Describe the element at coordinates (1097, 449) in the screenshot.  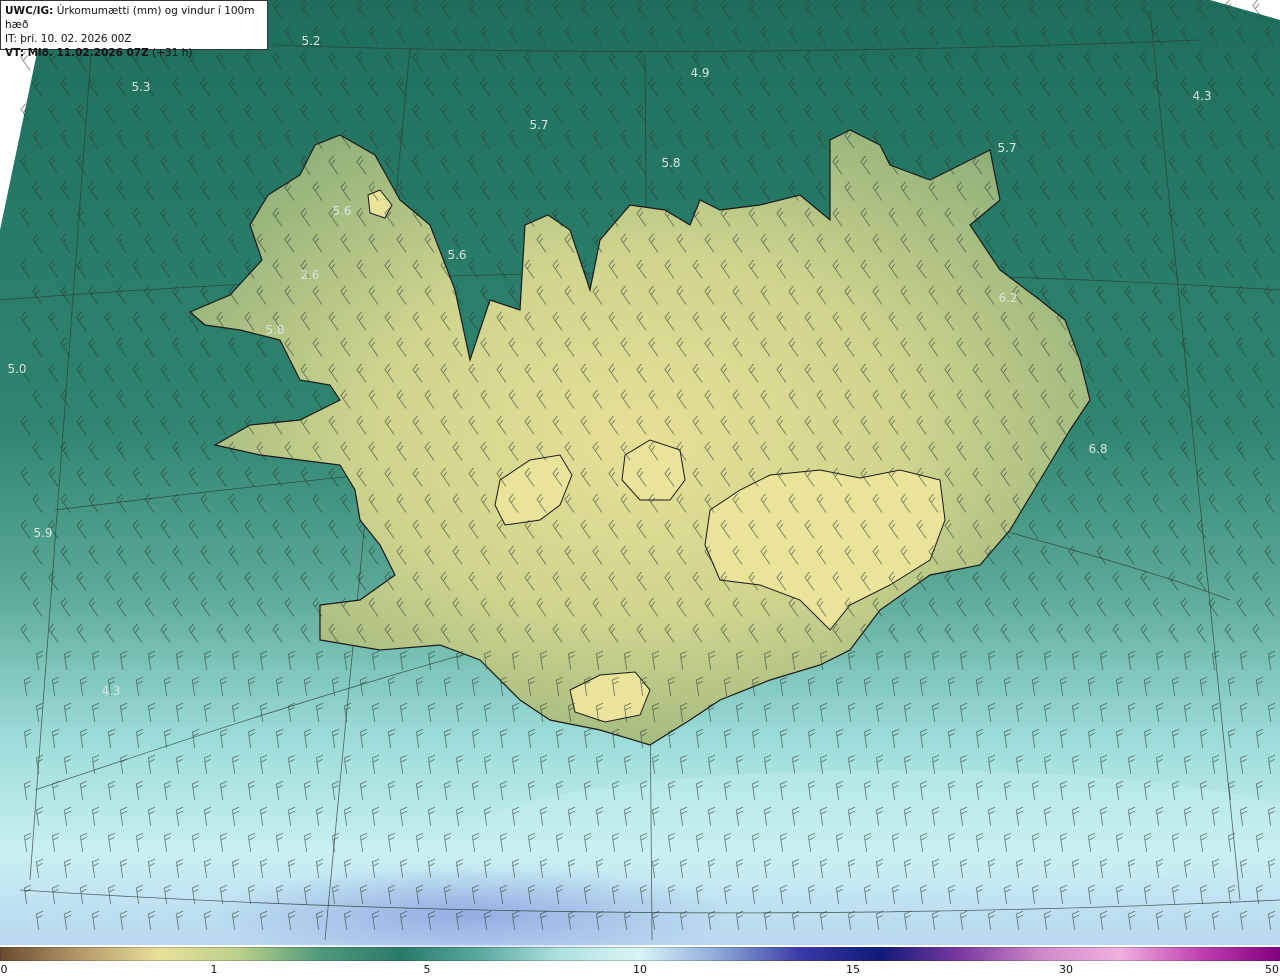
I see `map-value-label: 6.8` at that location.